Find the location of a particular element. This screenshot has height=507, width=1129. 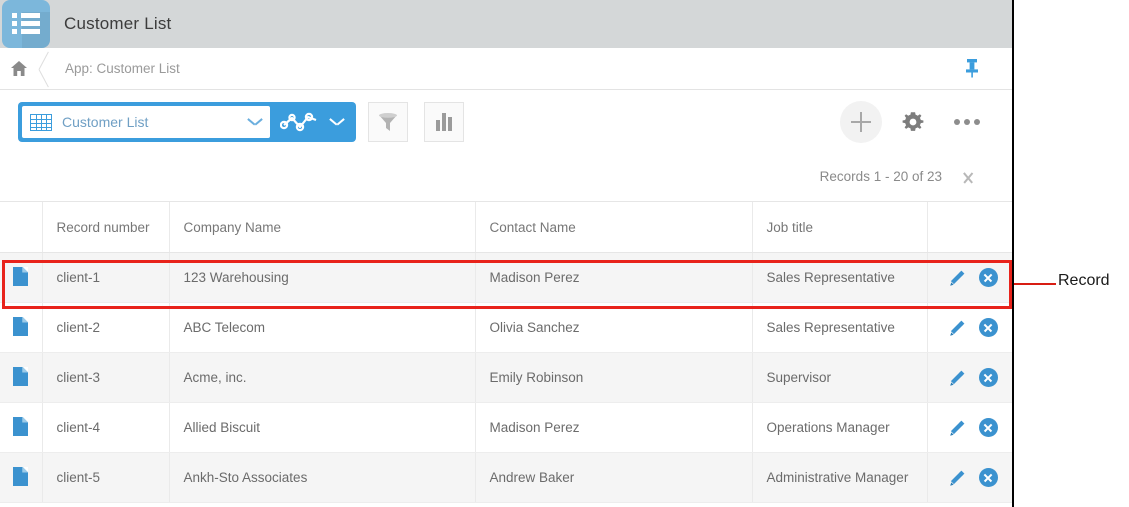

chart-button is located at coordinates (444, 122).